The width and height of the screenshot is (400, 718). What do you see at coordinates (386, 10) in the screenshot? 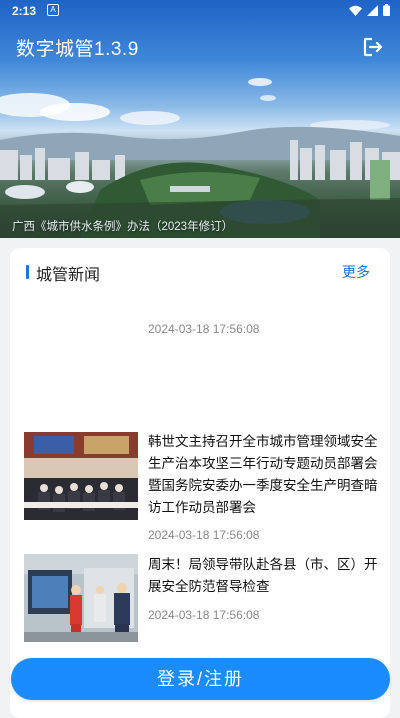
I see `battery-icon` at bounding box center [386, 10].